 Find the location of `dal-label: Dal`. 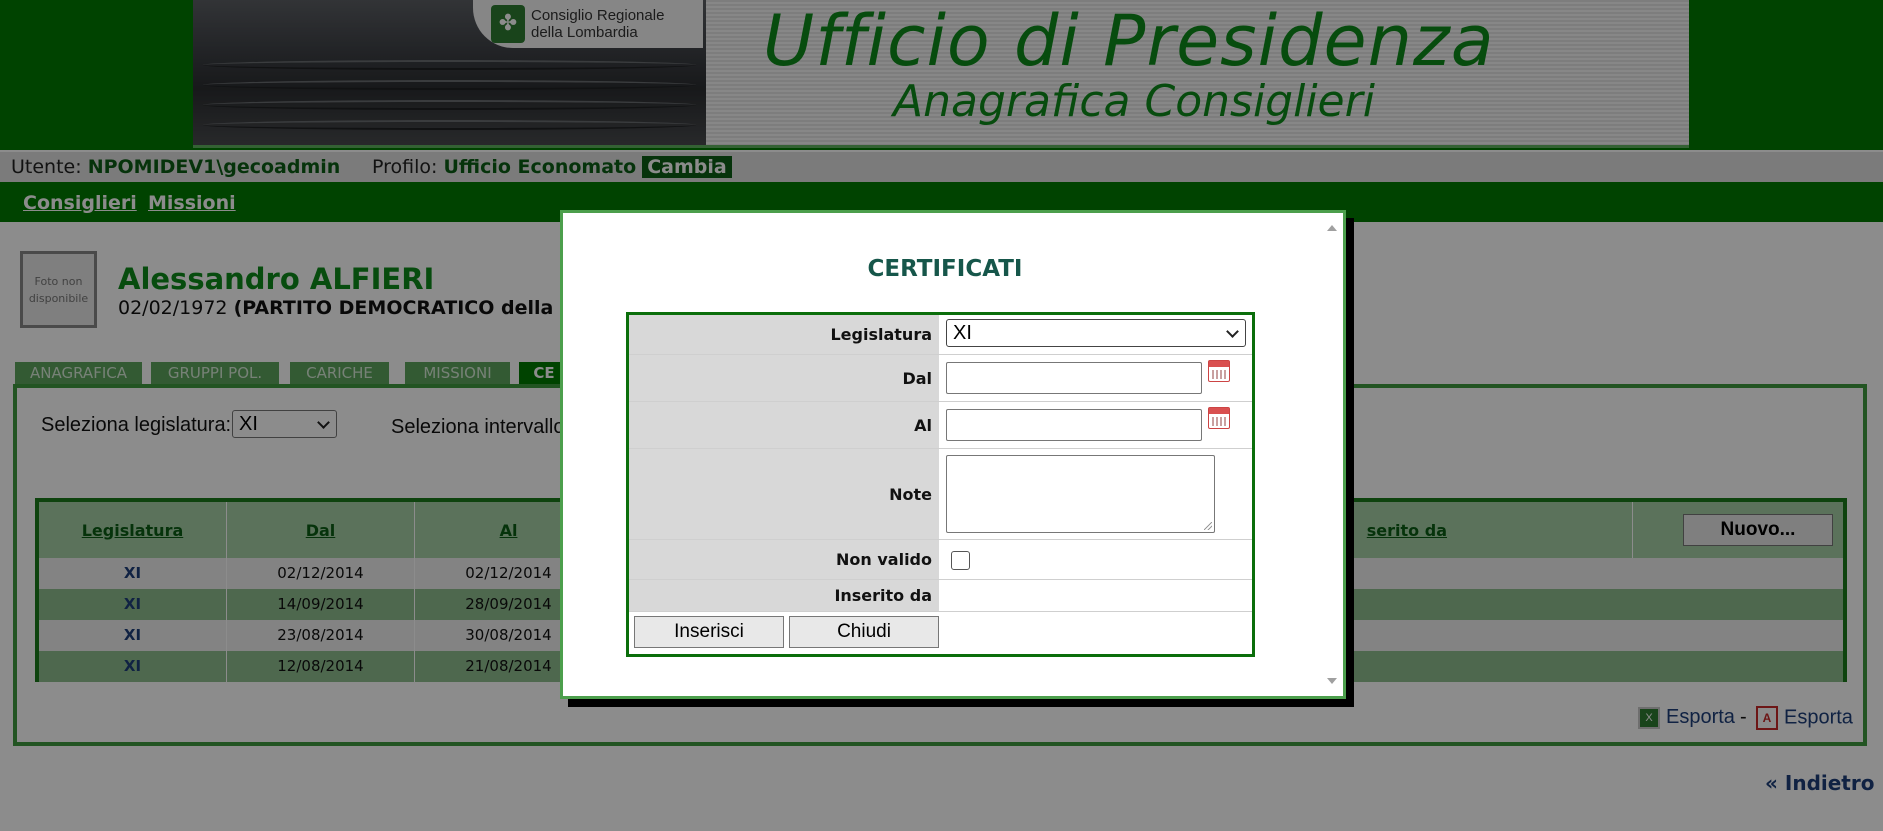

dal-label: Dal is located at coordinates (784, 378).